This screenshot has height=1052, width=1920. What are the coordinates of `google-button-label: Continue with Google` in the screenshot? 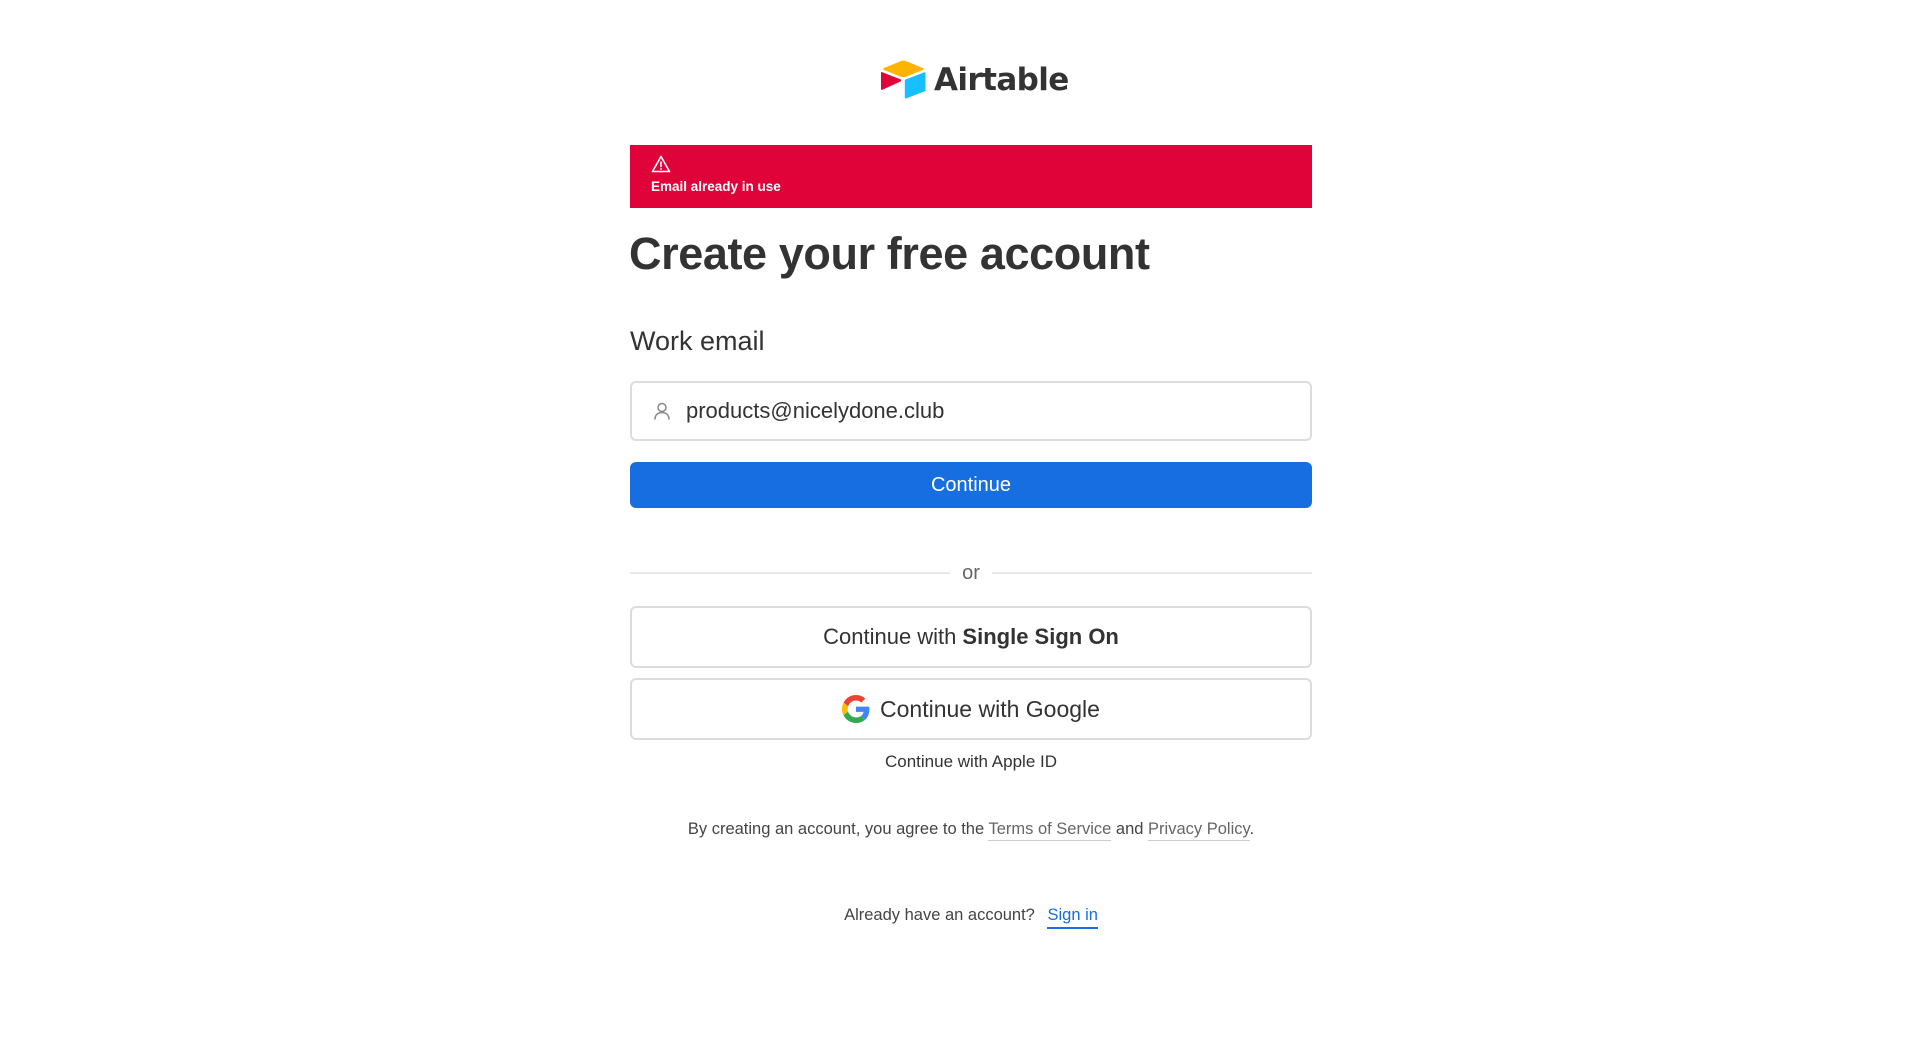 It's located at (990, 708).